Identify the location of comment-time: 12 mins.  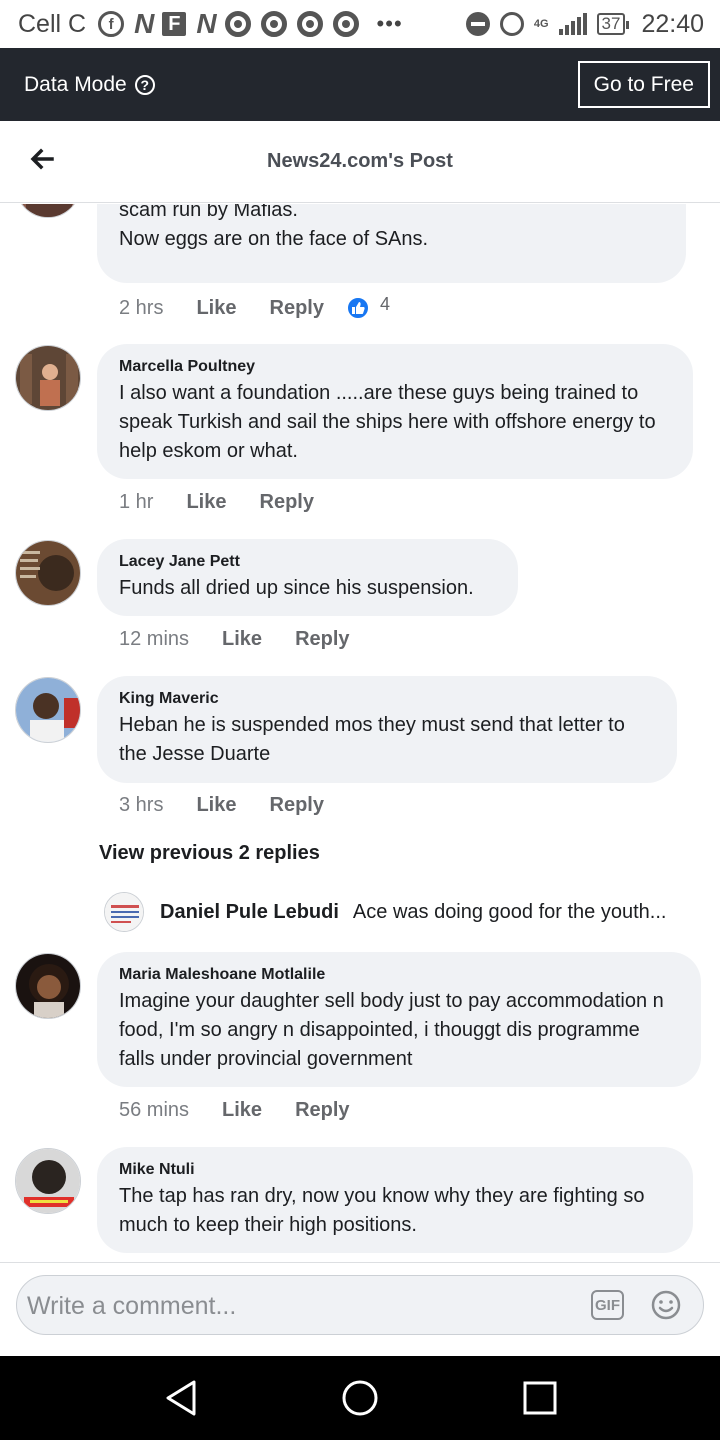
(154, 639).